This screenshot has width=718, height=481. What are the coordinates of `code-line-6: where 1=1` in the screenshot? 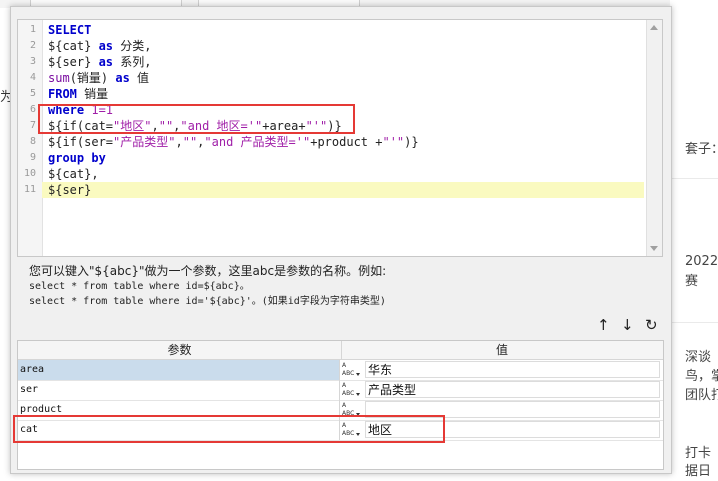 It's located at (346, 110).